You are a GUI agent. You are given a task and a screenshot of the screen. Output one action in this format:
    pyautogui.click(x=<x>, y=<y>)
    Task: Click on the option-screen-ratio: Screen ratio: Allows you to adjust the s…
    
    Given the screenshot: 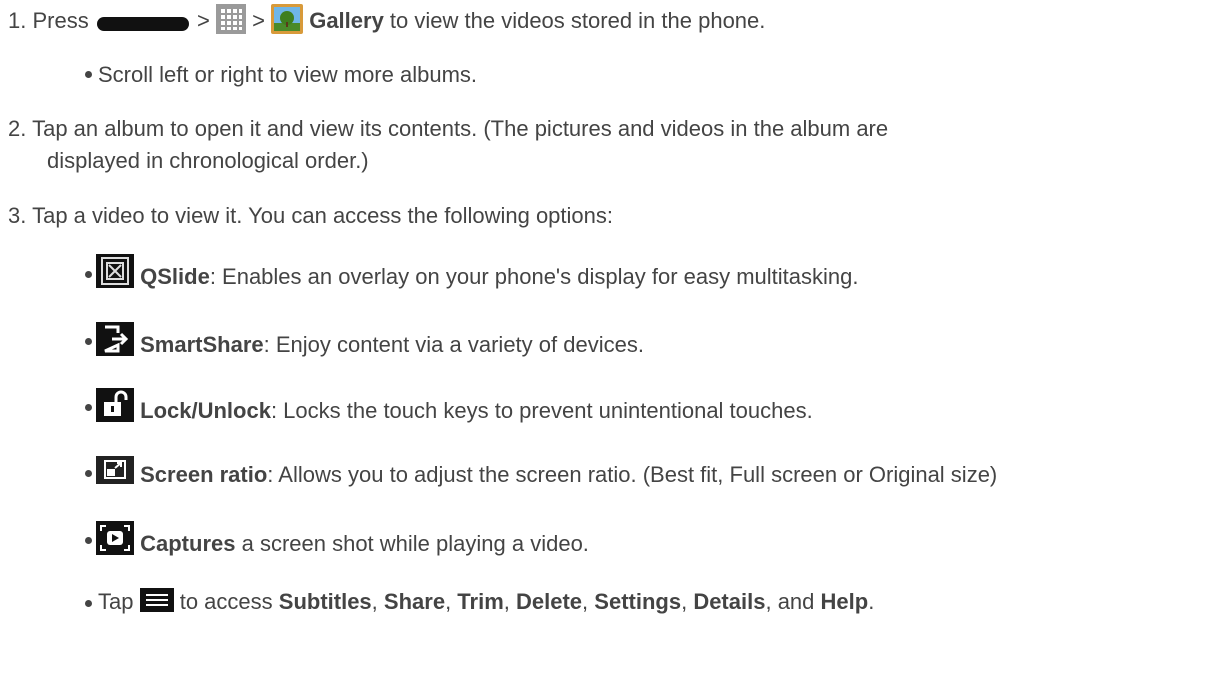 What is the action you would take?
    pyautogui.click(x=546, y=474)
    